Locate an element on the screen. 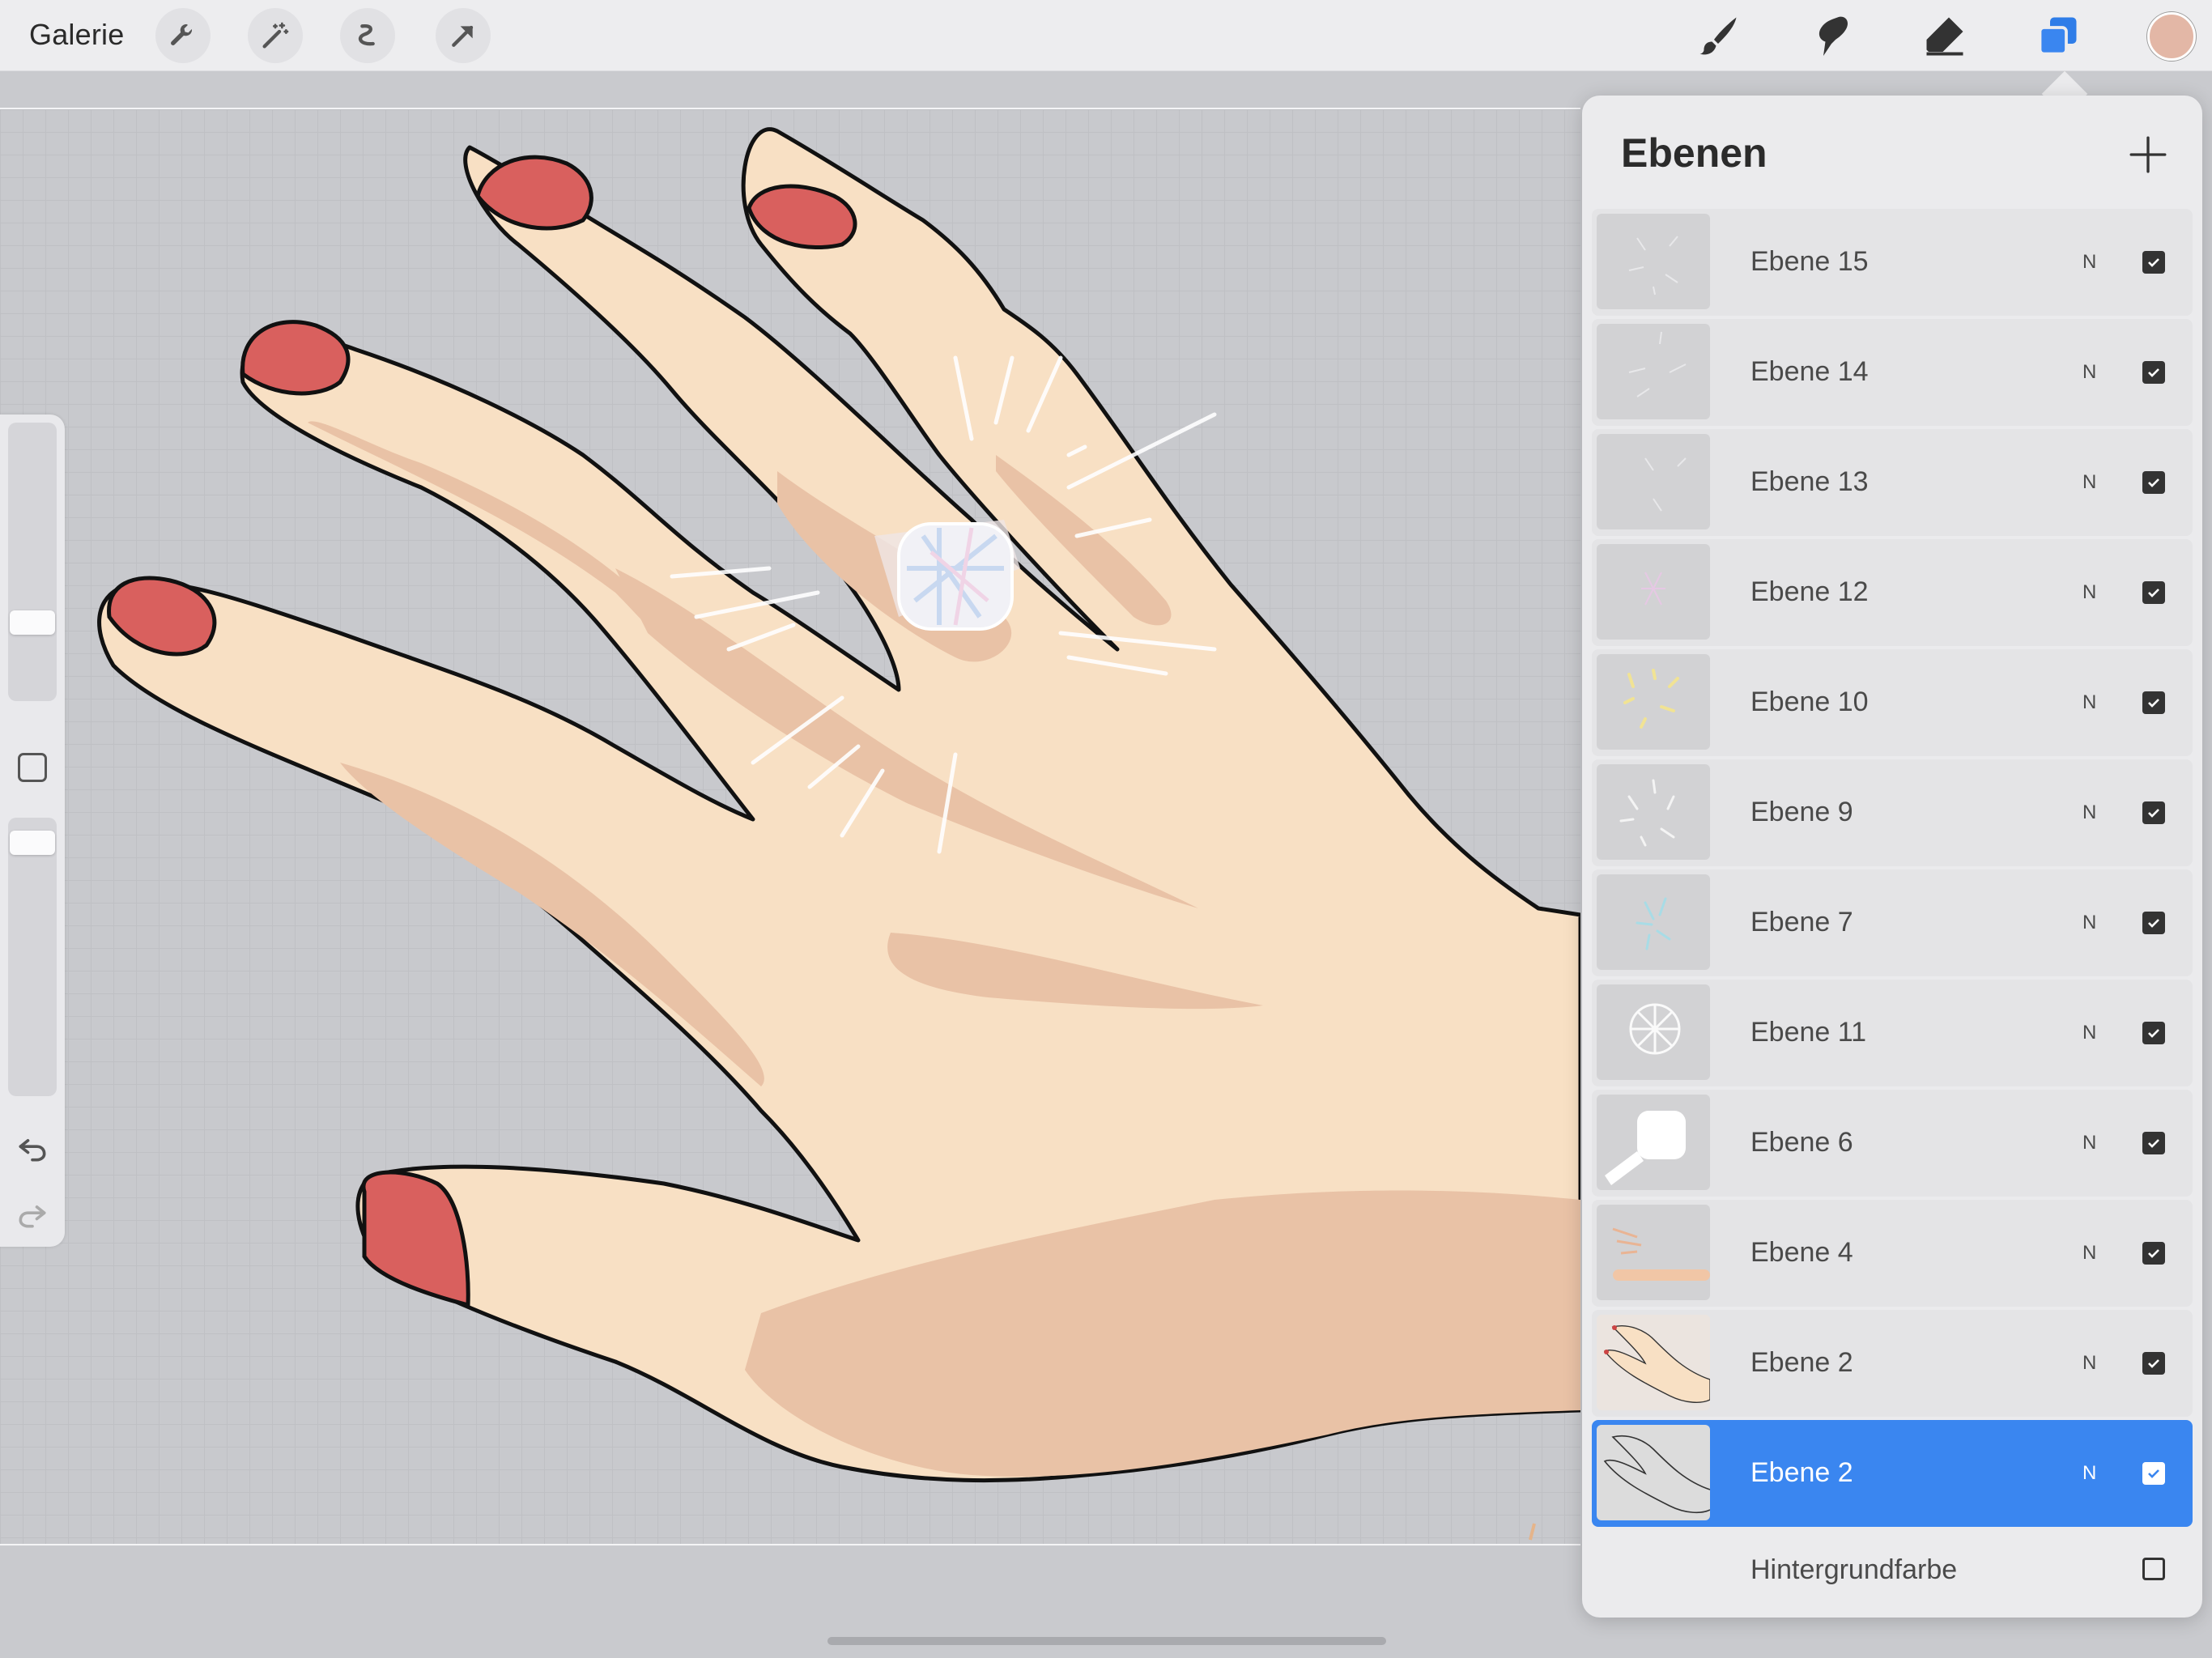 This screenshot has height=1658, width=2212. brush-icon is located at coordinates (1718, 35).